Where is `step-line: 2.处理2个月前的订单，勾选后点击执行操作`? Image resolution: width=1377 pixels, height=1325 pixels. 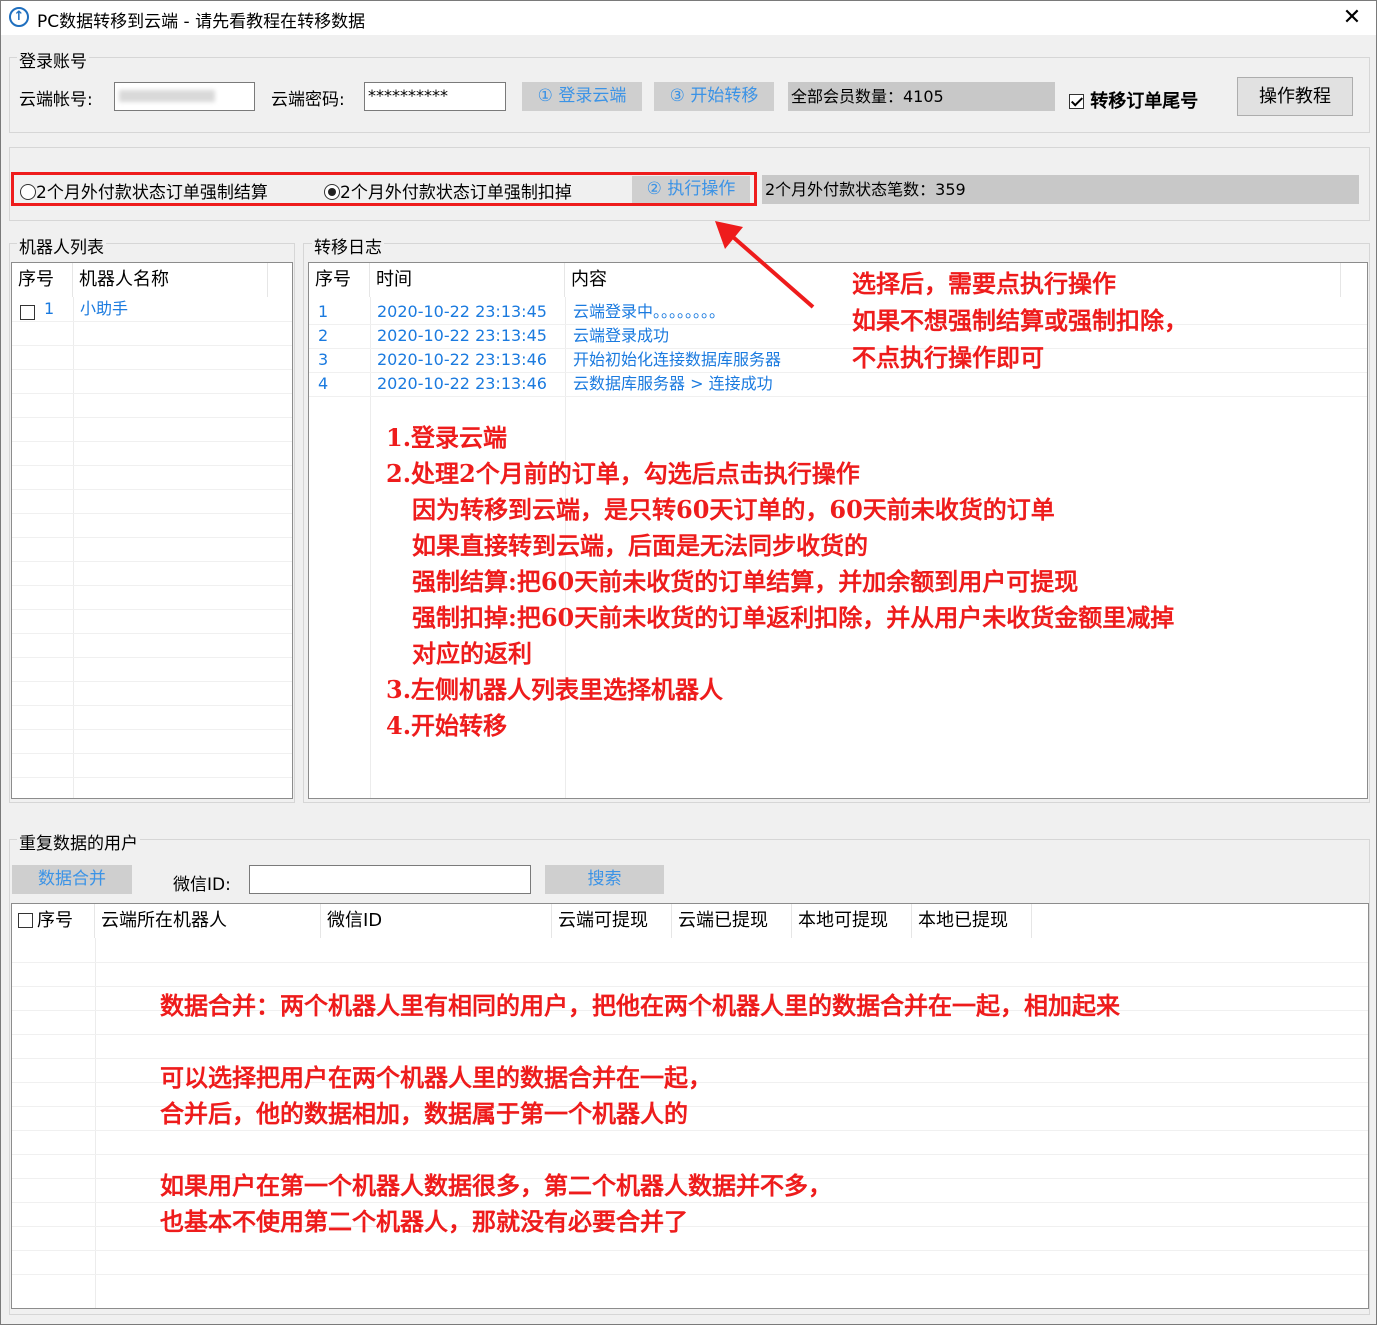
step-line: 2.处理2个月前的订单，勾选后点击执行操作 is located at coordinates (623, 473).